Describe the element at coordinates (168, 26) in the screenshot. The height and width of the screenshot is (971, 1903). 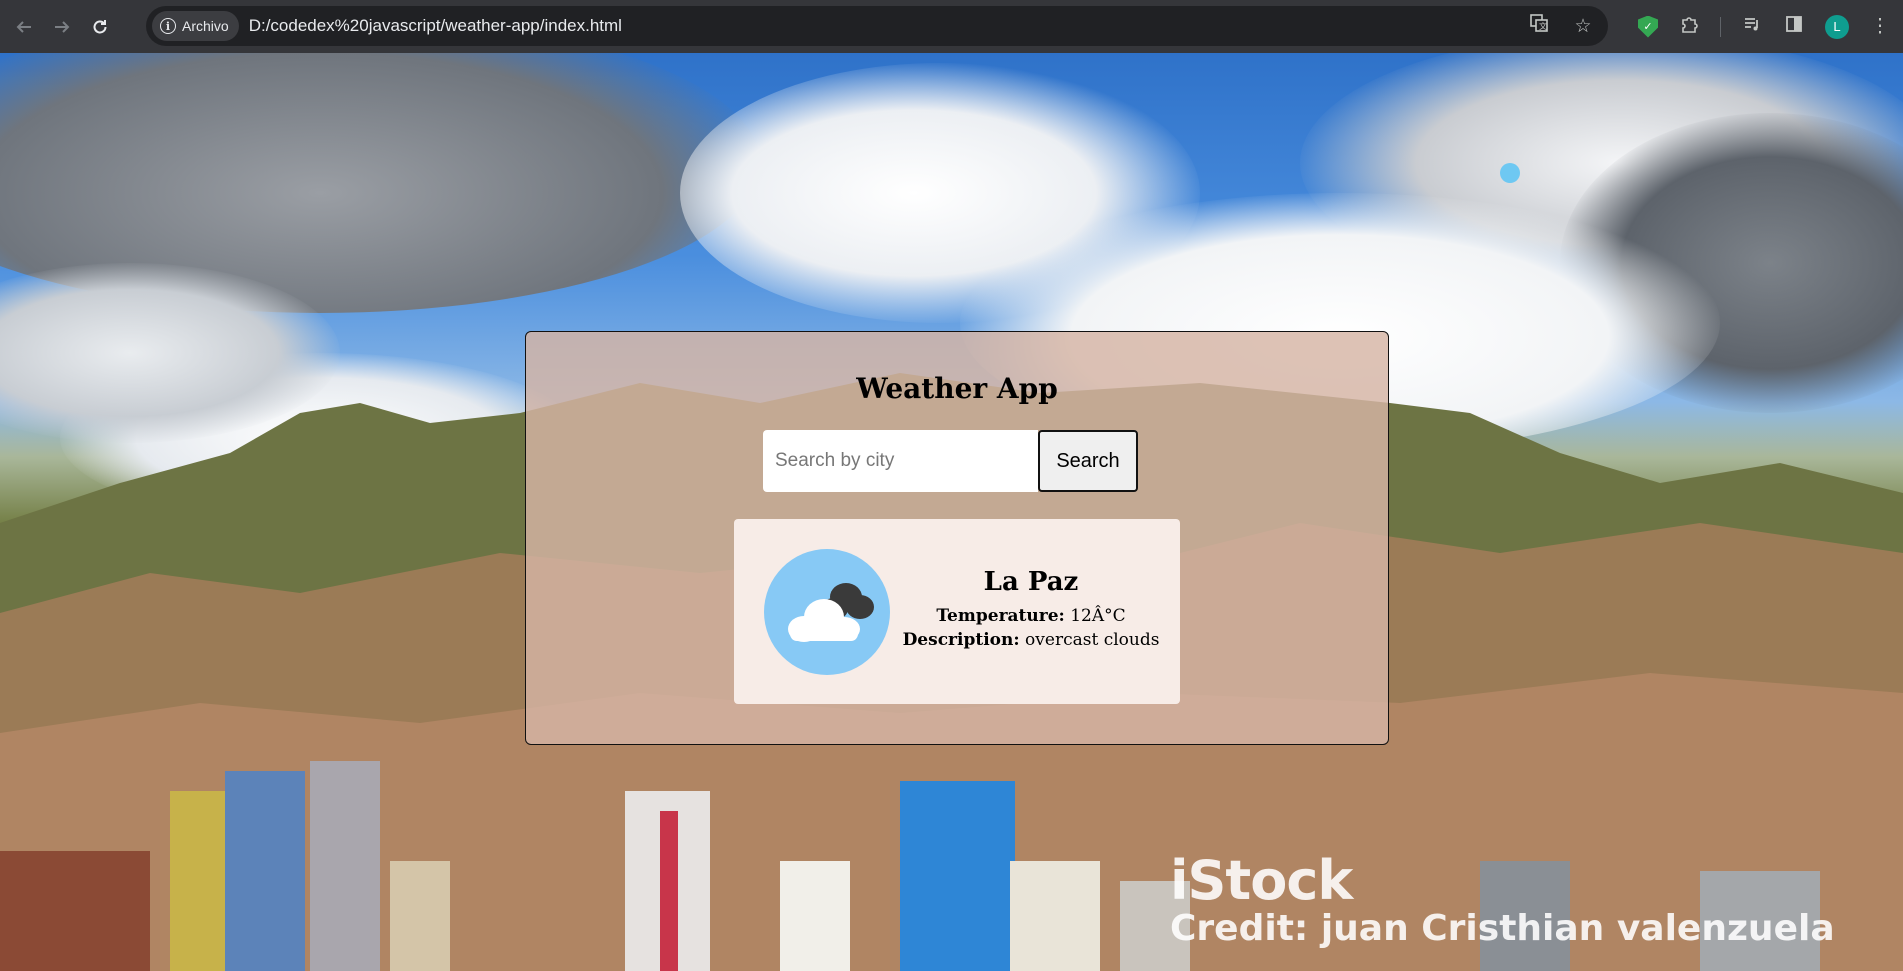
I see `info-icon: i` at that location.